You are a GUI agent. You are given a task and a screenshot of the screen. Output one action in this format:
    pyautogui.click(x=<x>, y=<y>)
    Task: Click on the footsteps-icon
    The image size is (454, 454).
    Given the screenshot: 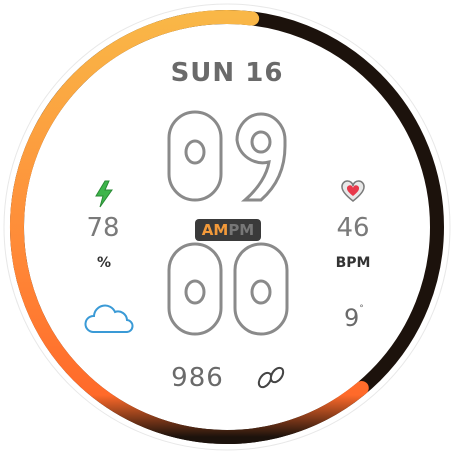 What is the action you would take?
    pyautogui.click(x=271, y=377)
    